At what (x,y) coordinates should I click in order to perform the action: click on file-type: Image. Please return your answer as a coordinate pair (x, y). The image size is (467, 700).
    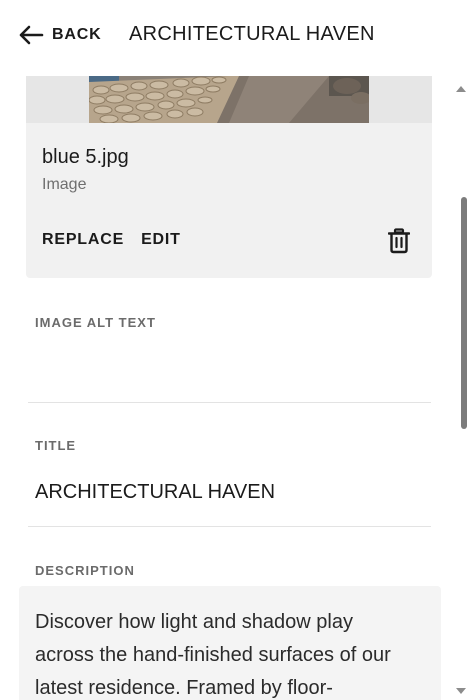
    Looking at the image, I should click on (64, 184).